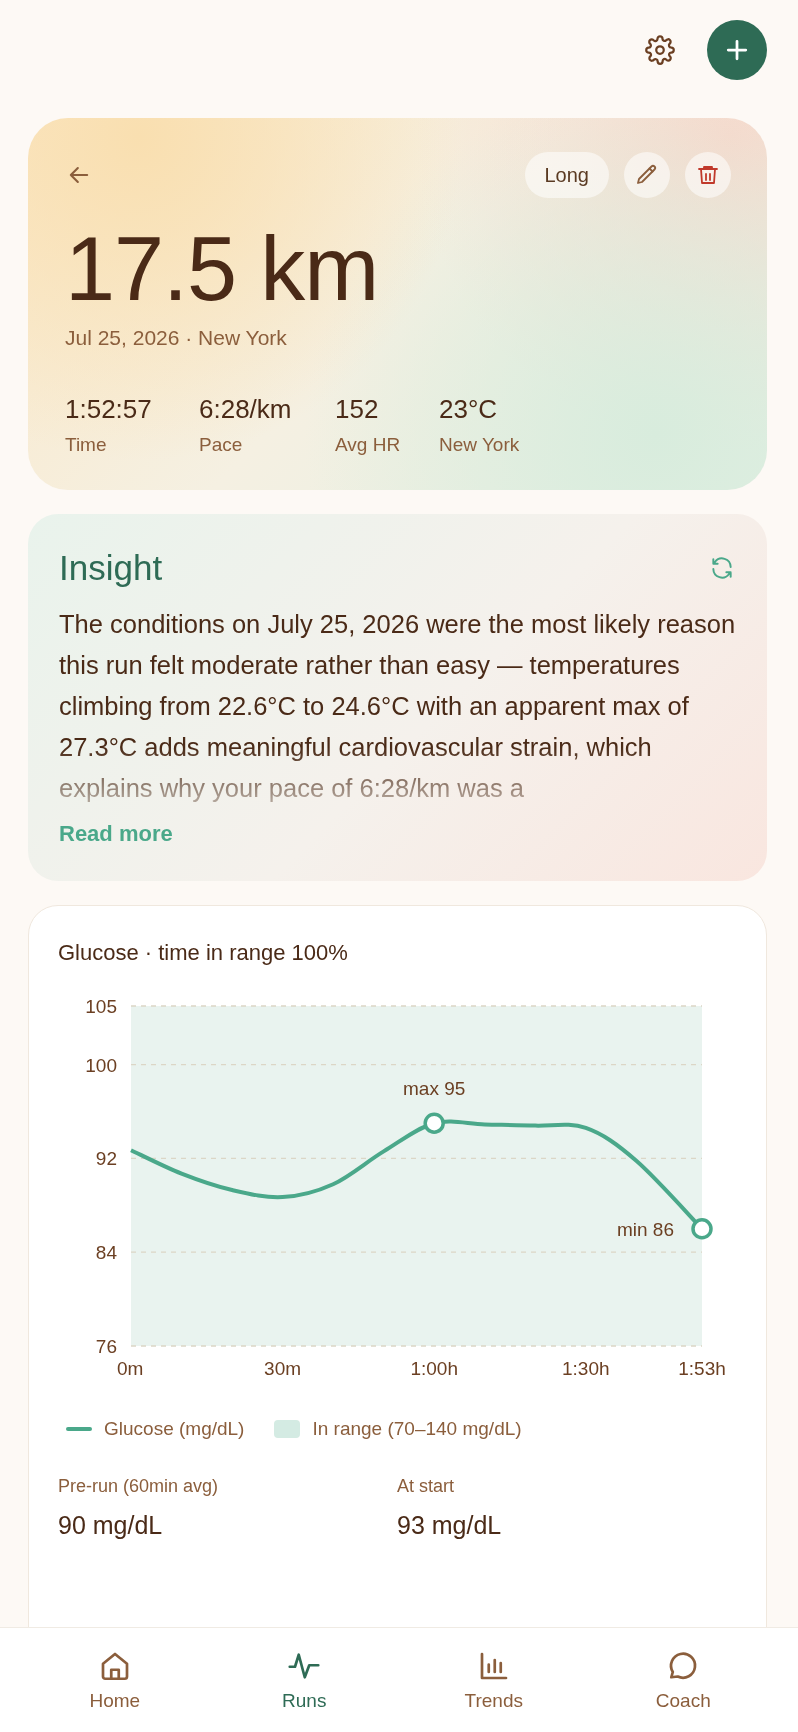  What do you see at coordinates (566, 175) in the screenshot?
I see `run-type-tag: Long` at bounding box center [566, 175].